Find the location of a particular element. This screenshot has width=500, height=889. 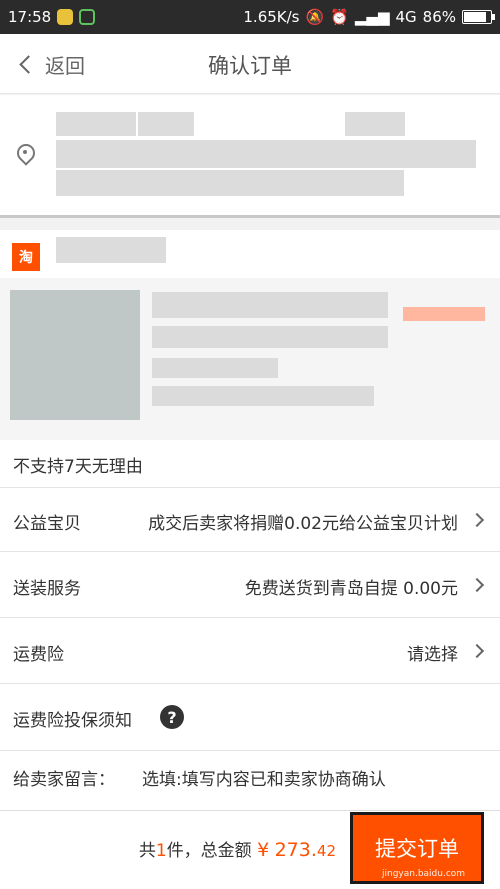

product-sku-2-blurred is located at coordinates (263, 396).